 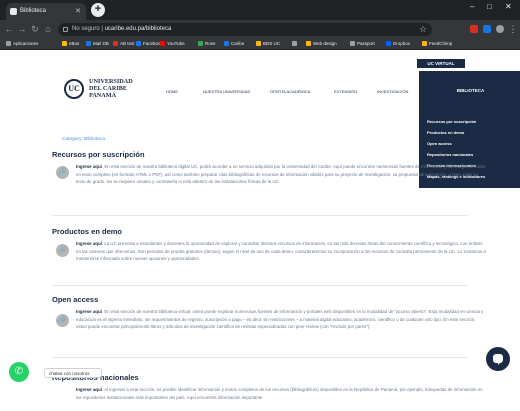 What do you see at coordinates (441, 63) in the screenshot?
I see `uc-virtual-button: UC VIRTUAL` at bounding box center [441, 63].